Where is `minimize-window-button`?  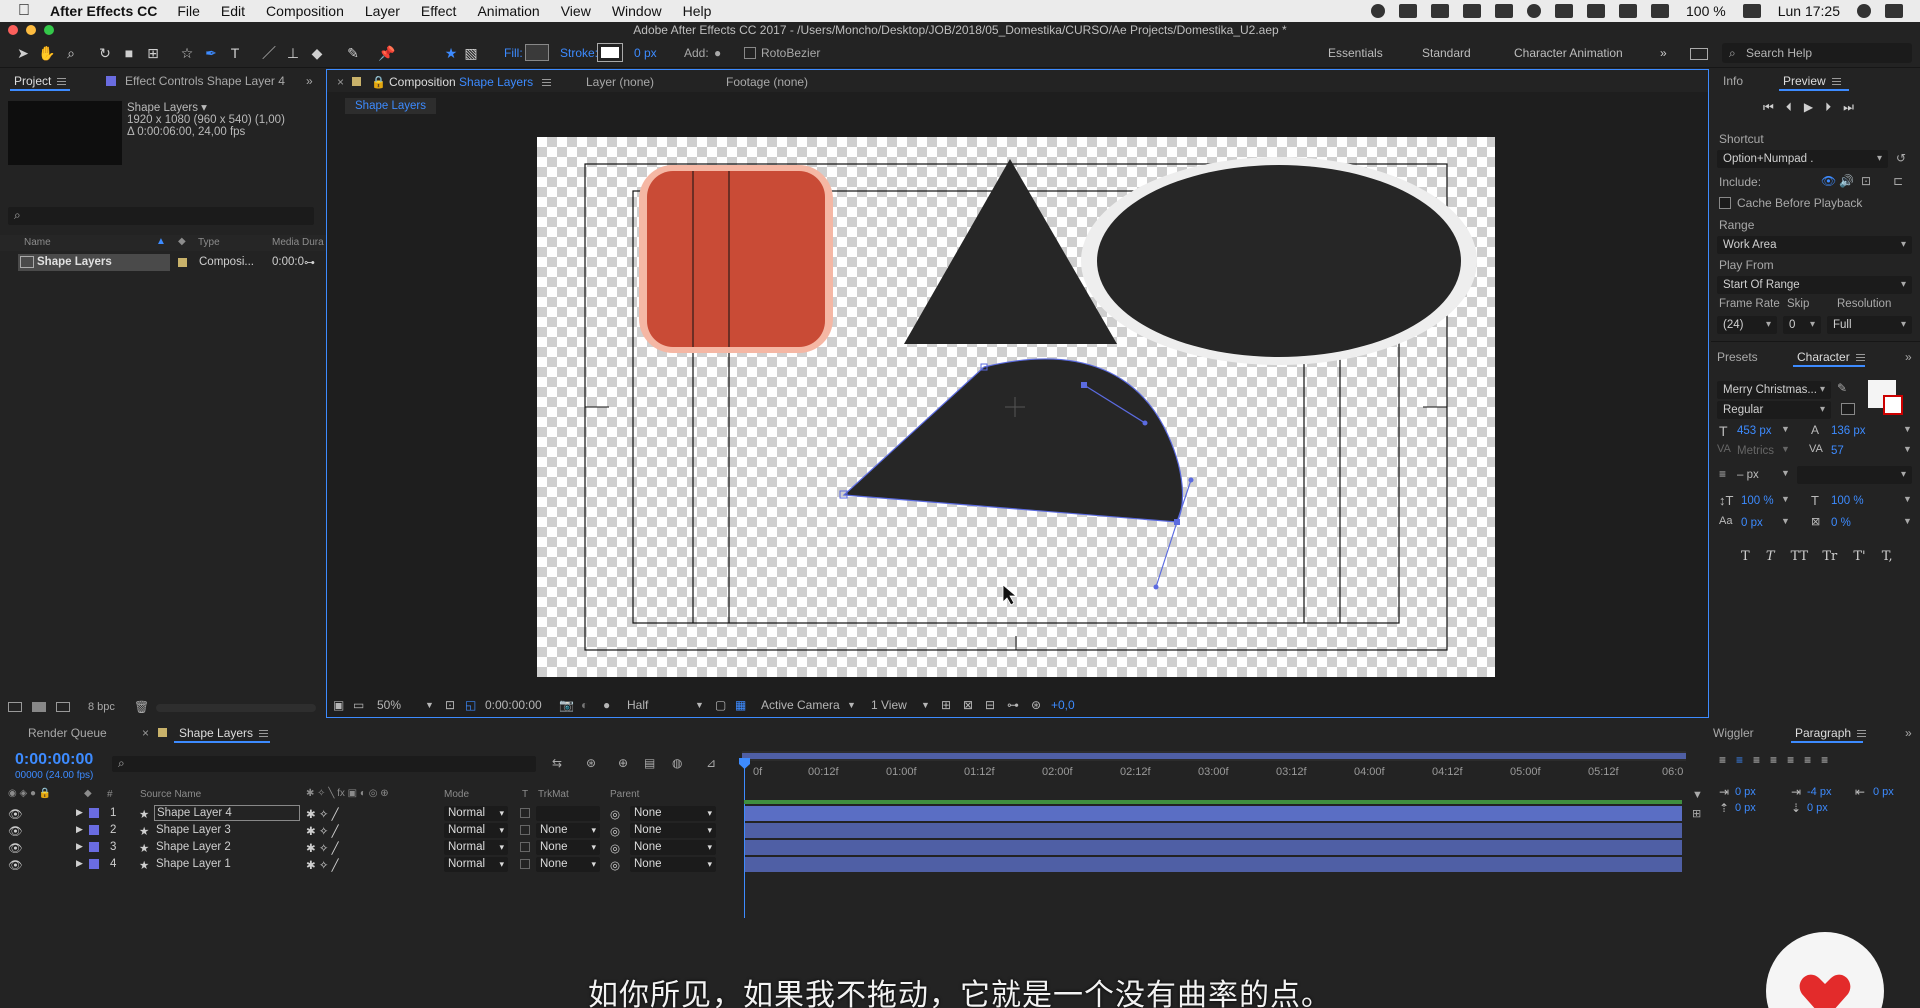 minimize-window-button is located at coordinates (31, 30).